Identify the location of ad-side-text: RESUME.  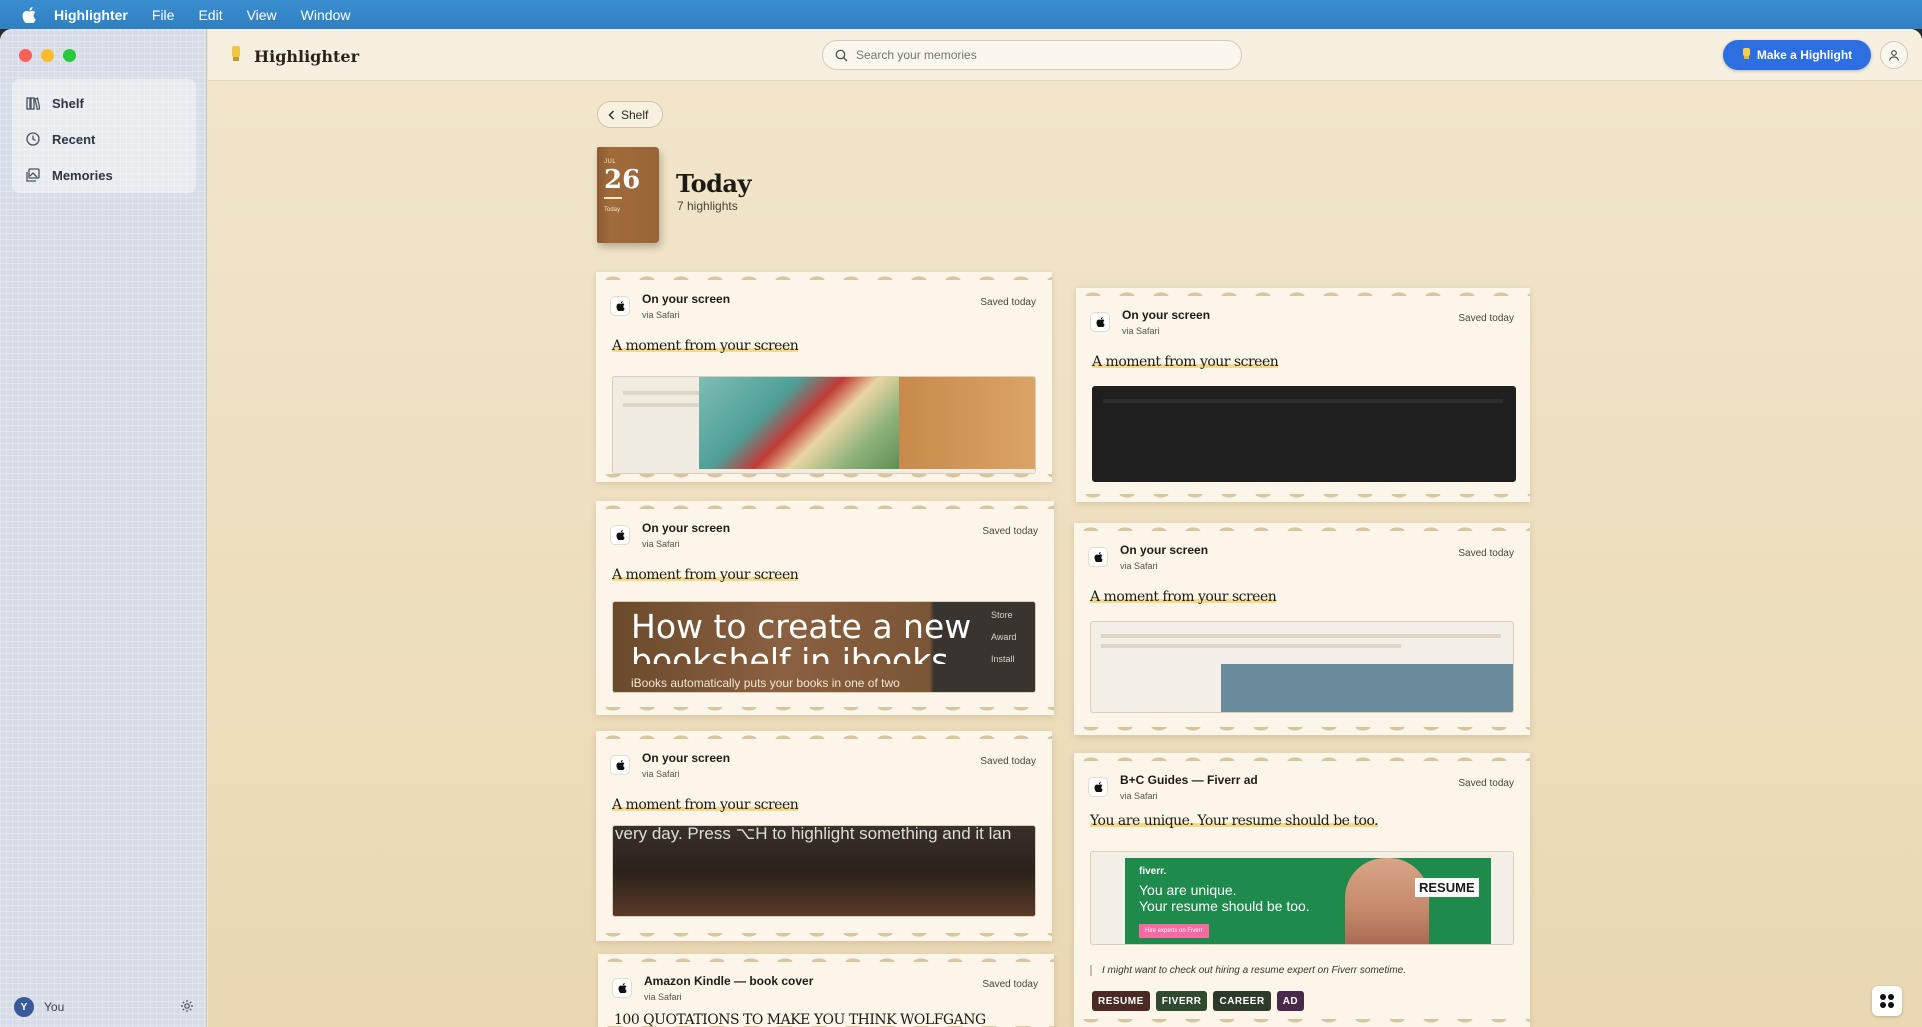
(1447, 887).